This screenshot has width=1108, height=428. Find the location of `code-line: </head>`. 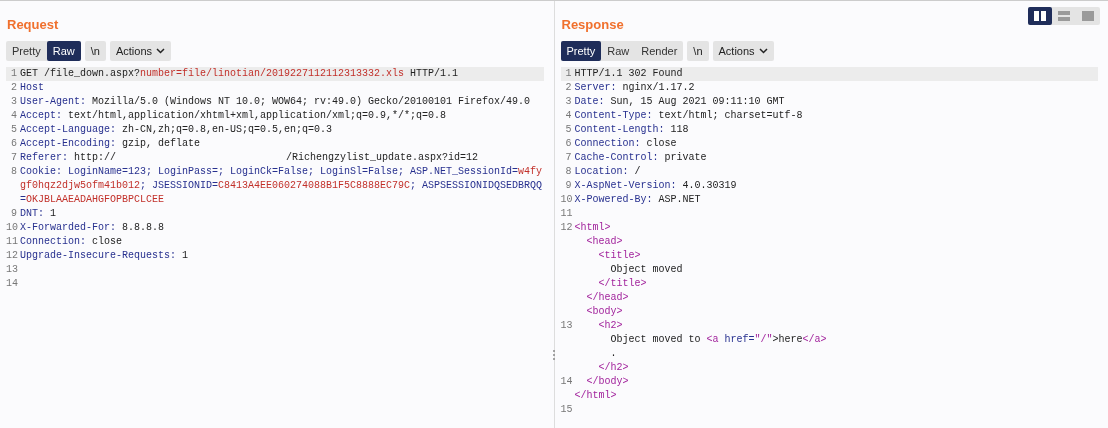

code-line: </head> is located at coordinates (607, 298).